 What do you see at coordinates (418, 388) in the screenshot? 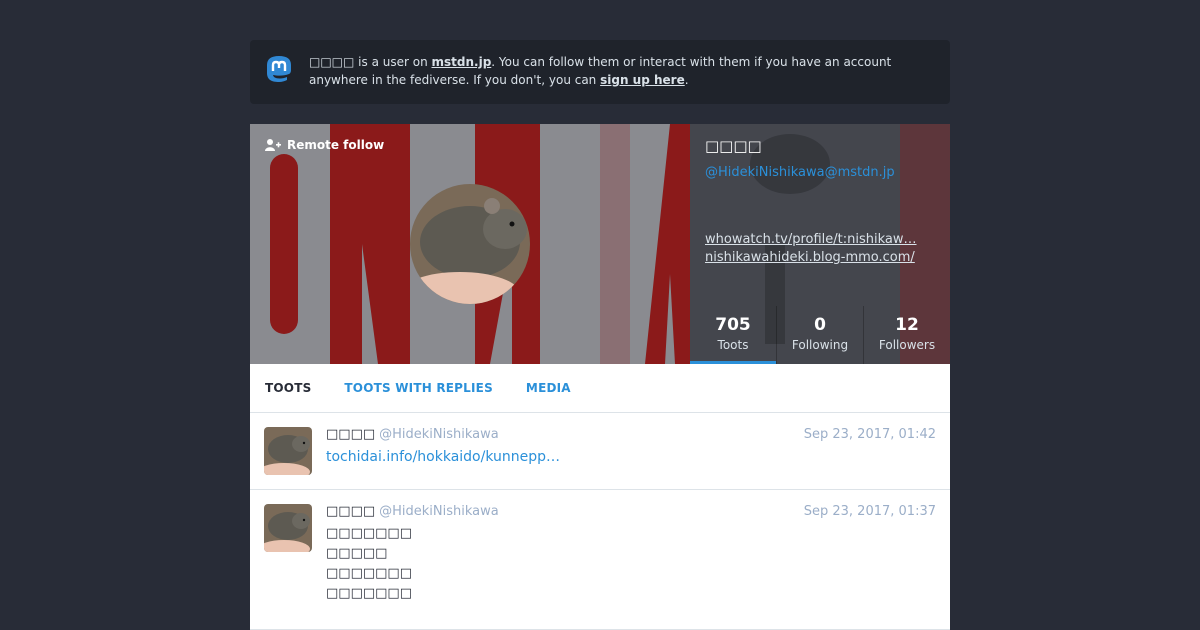
I see `tab-toots-with-replies: TOOTS WITH REPLIES` at bounding box center [418, 388].